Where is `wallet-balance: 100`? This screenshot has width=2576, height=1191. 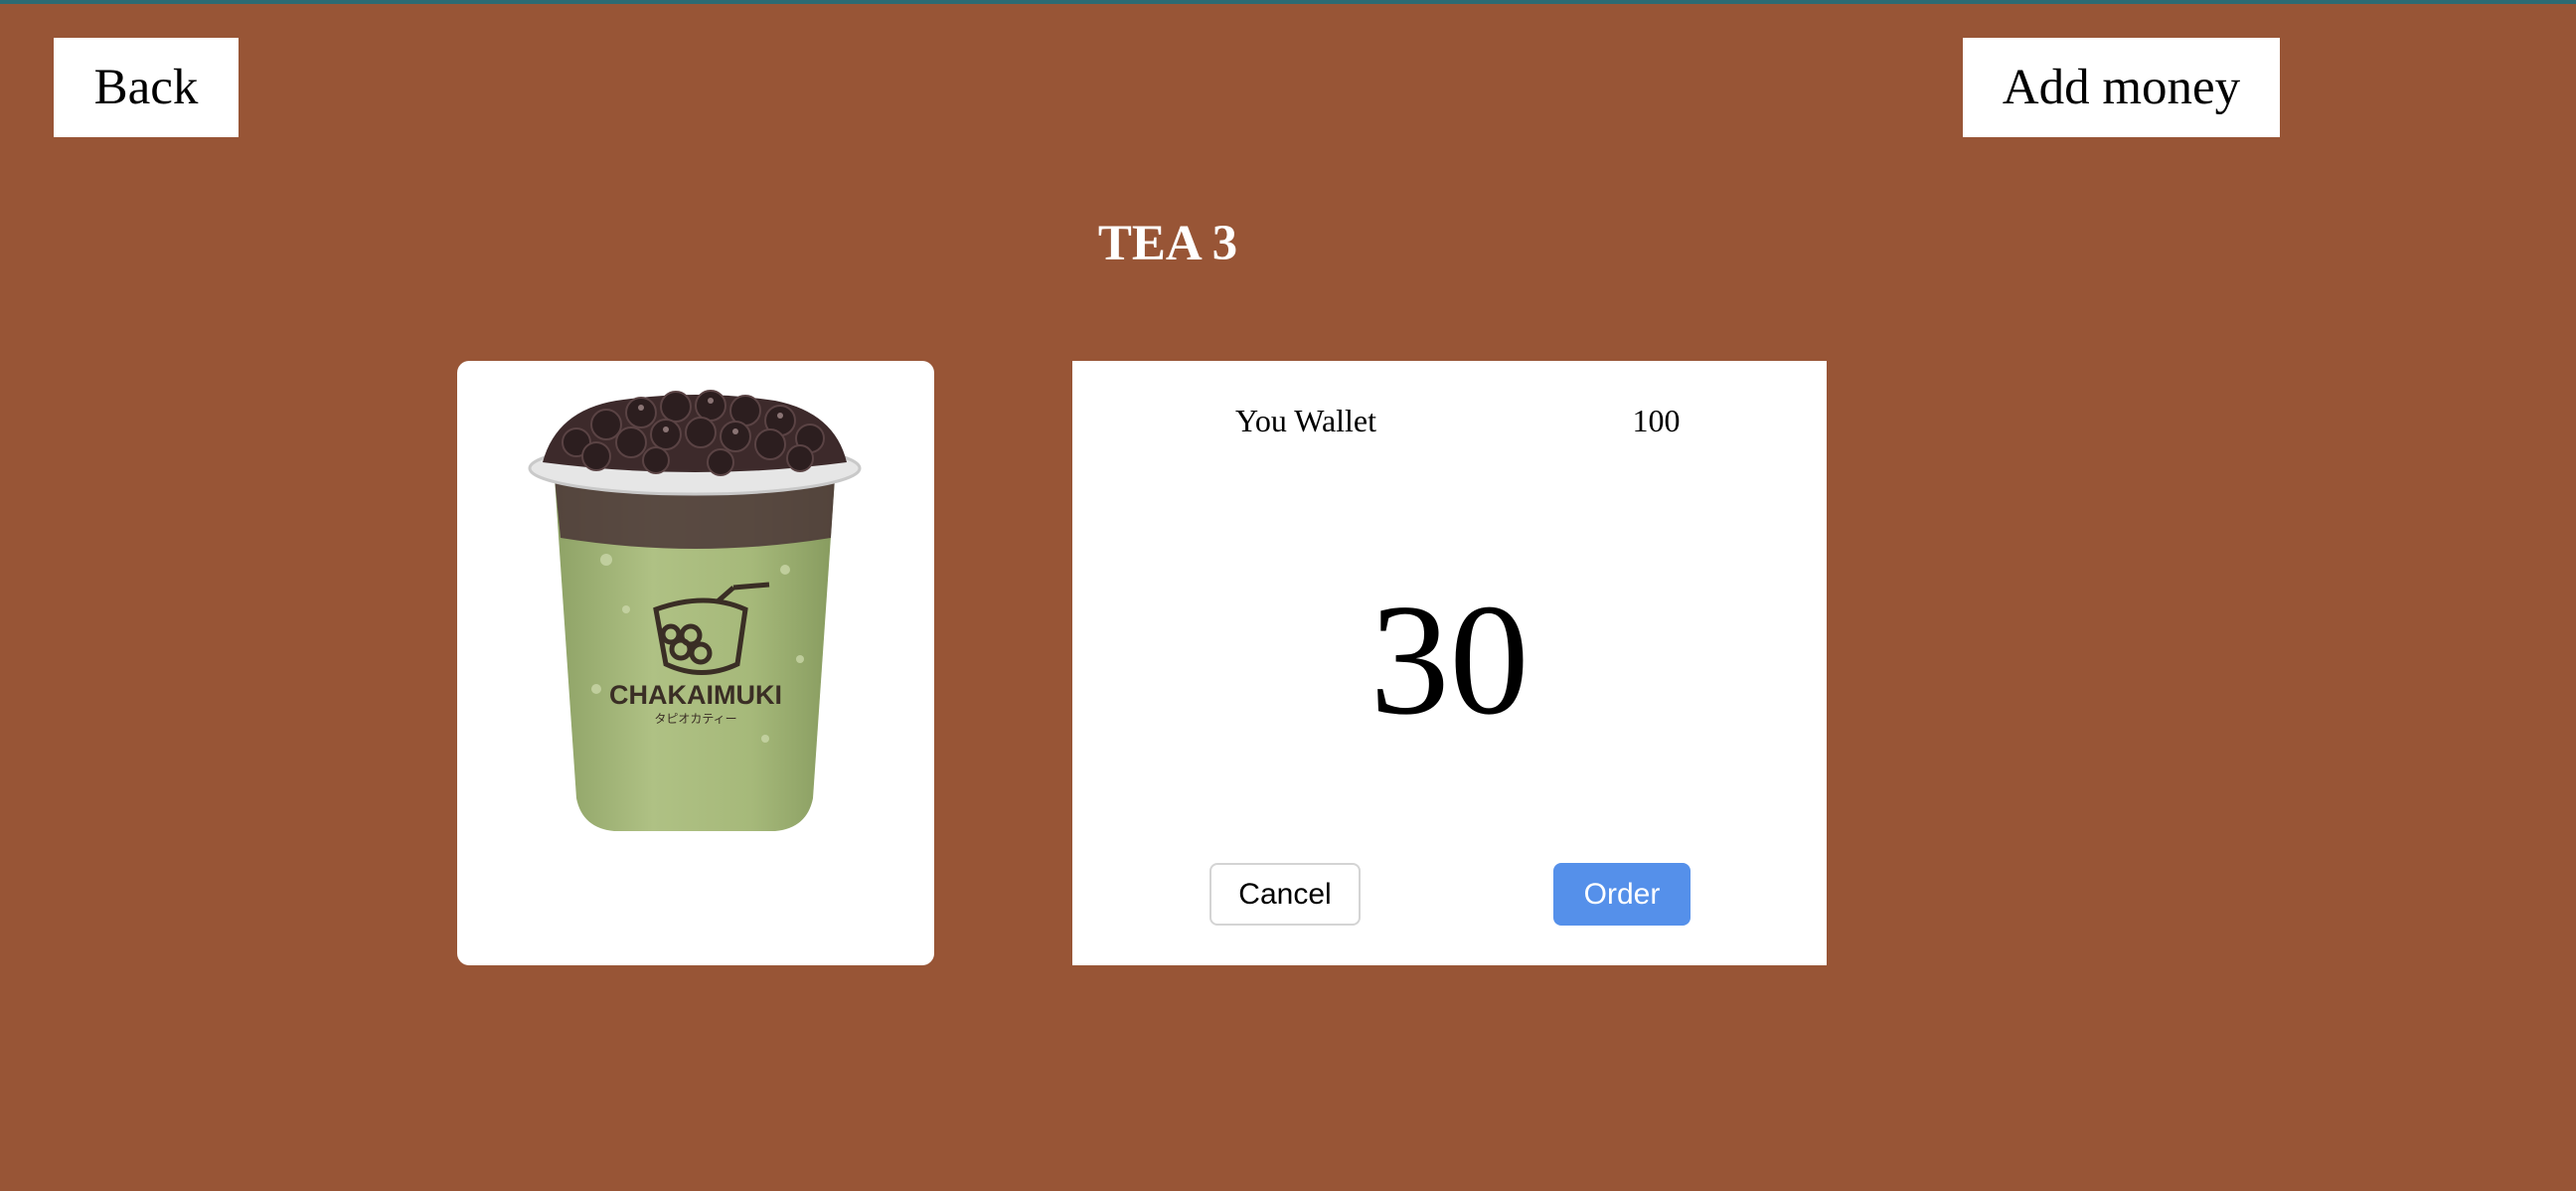
wallet-balance: 100 is located at coordinates (1656, 421).